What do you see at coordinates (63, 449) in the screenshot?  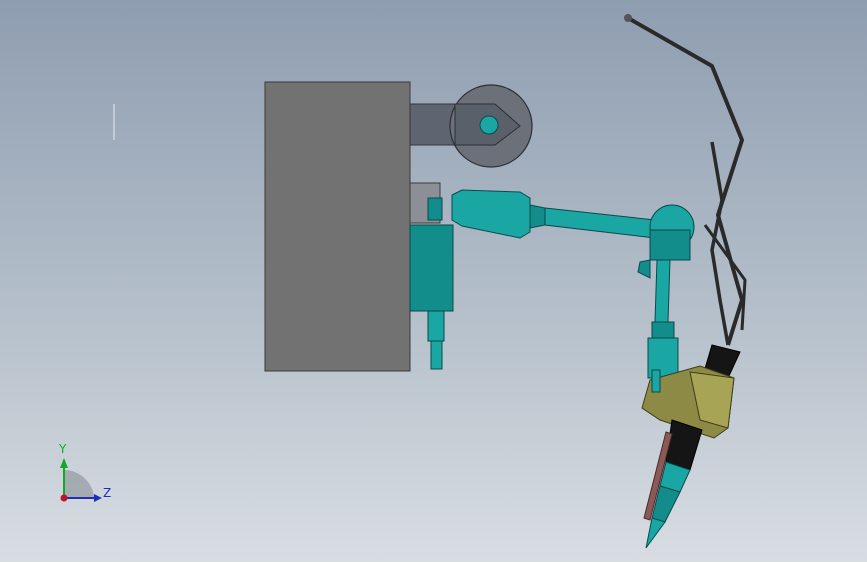 I see `axis-label-y: Y` at bounding box center [63, 449].